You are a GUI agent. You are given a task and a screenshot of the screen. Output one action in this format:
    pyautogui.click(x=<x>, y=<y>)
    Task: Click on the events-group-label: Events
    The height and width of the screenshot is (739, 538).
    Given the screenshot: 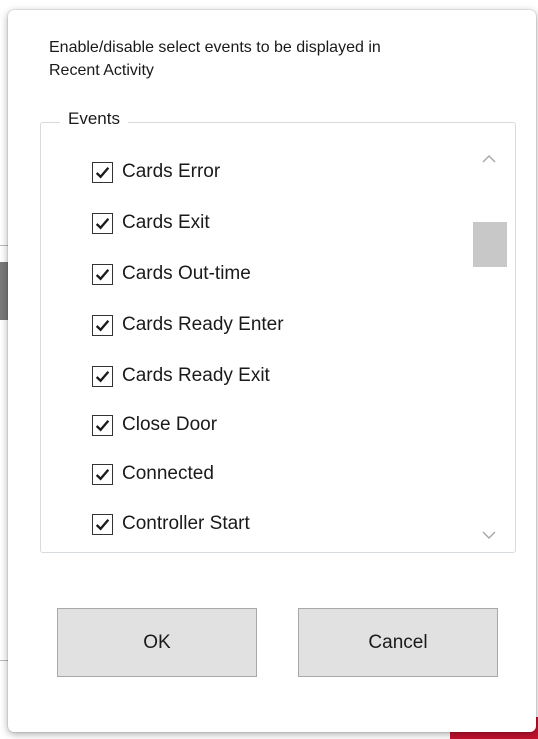 What is the action you would take?
    pyautogui.click(x=94, y=119)
    